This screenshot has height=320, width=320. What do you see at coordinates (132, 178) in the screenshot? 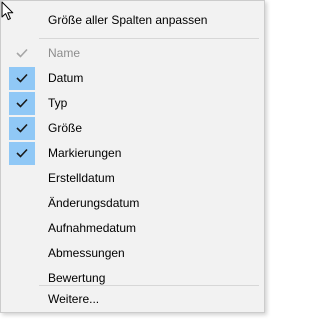
I see `menu-item-column-erstelldatum: Erstelldatum` at bounding box center [132, 178].